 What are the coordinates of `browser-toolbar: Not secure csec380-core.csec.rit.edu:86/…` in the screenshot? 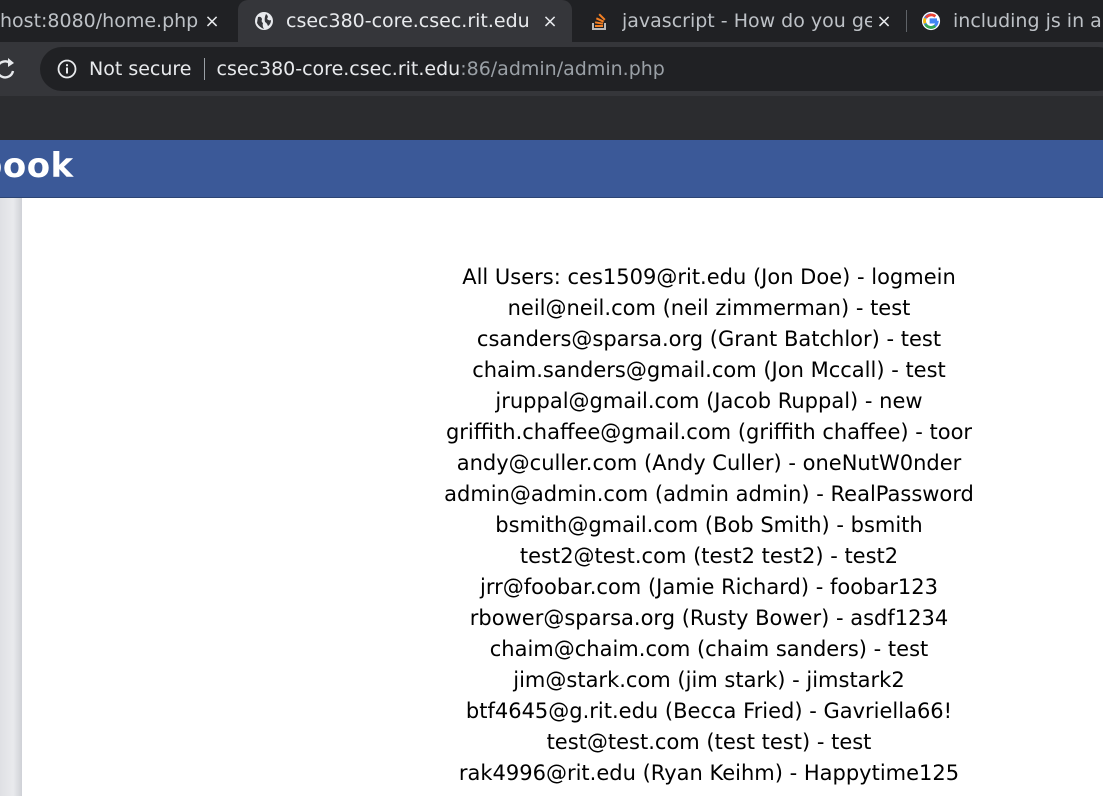 It's located at (551, 69).